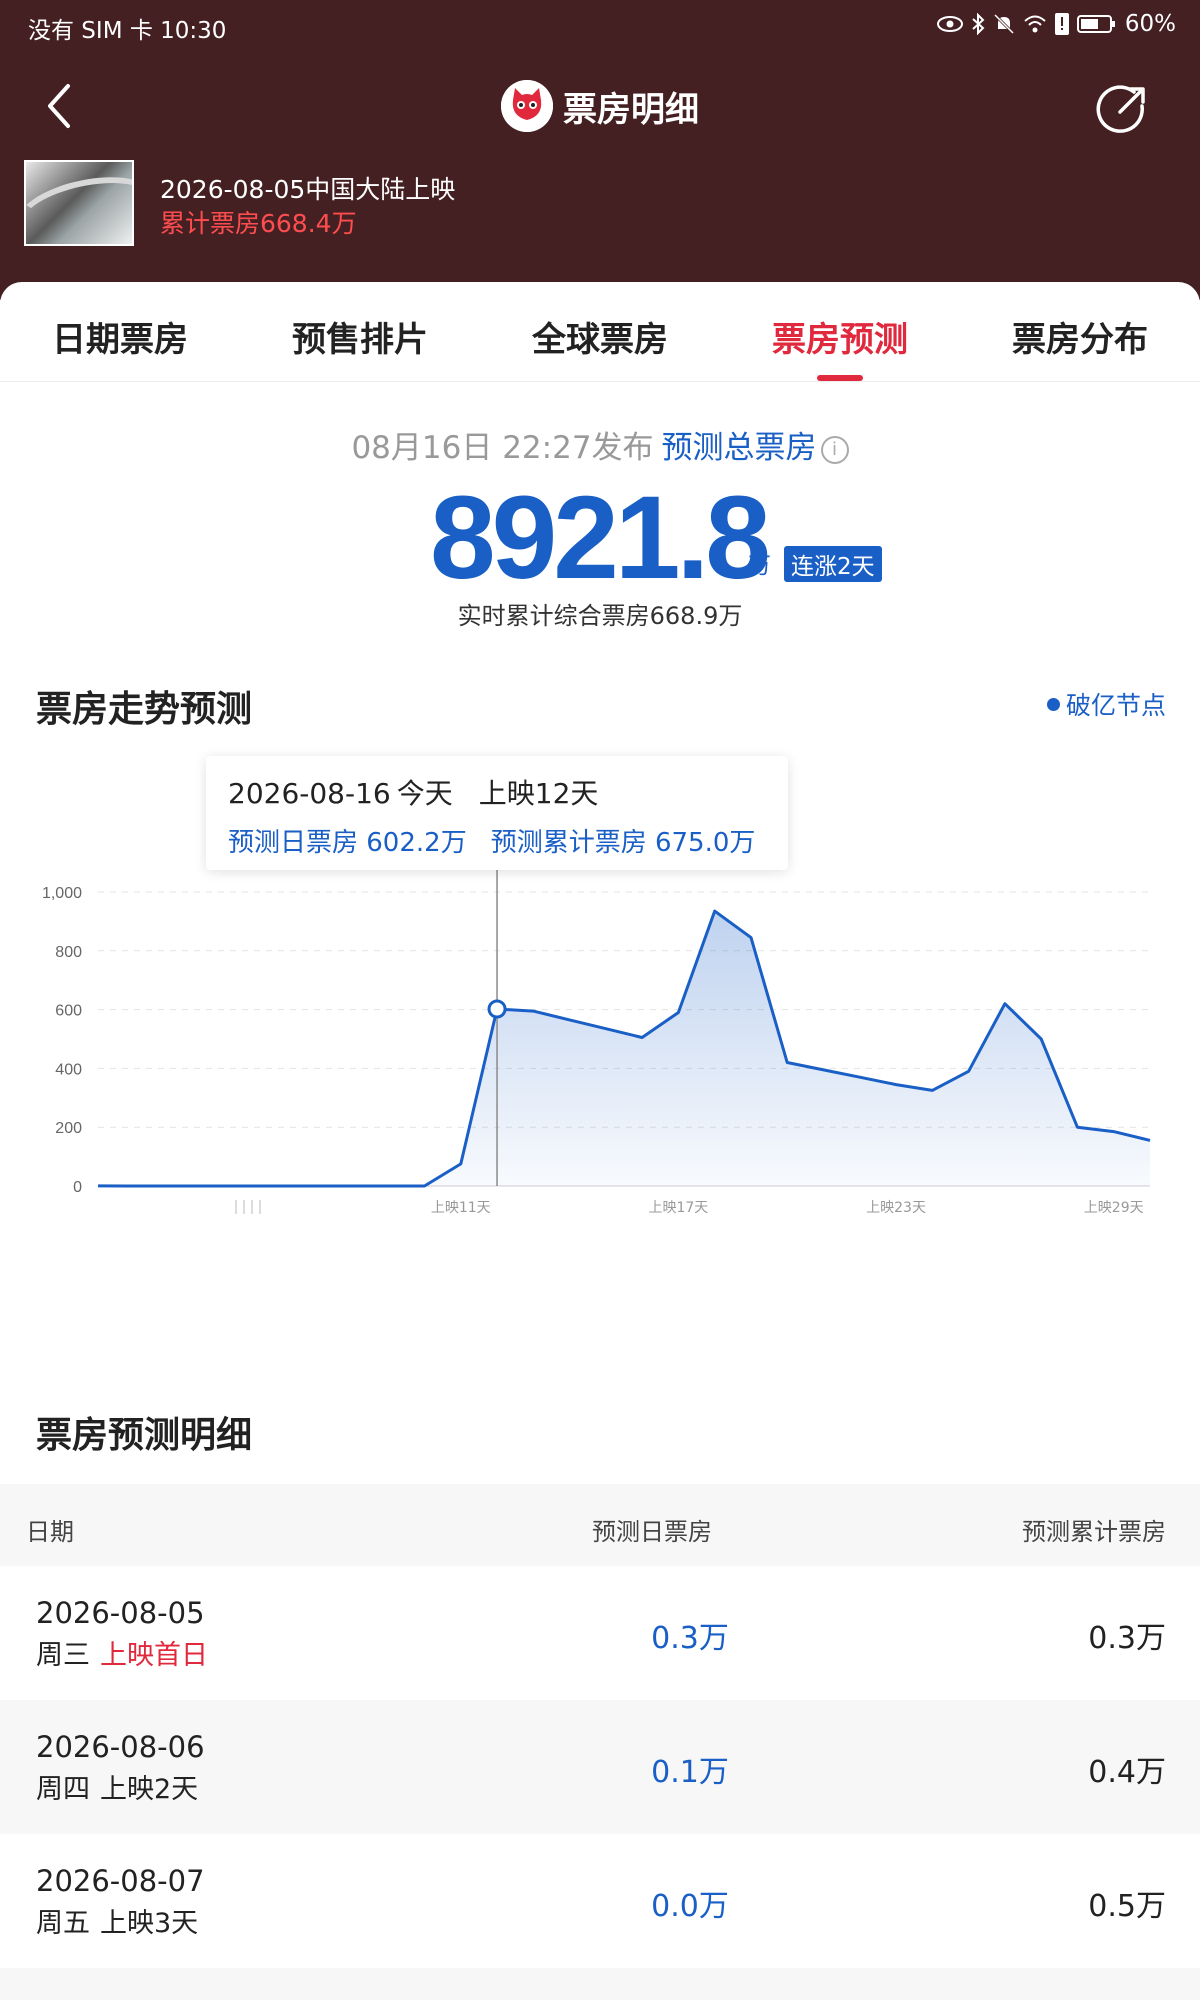 Image resolution: width=1200 pixels, height=2000 pixels. What do you see at coordinates (127, 31) in the screenshot?
I see `status-text: 没有 SIM 卡 10:30` at bounding box center [127, 31].